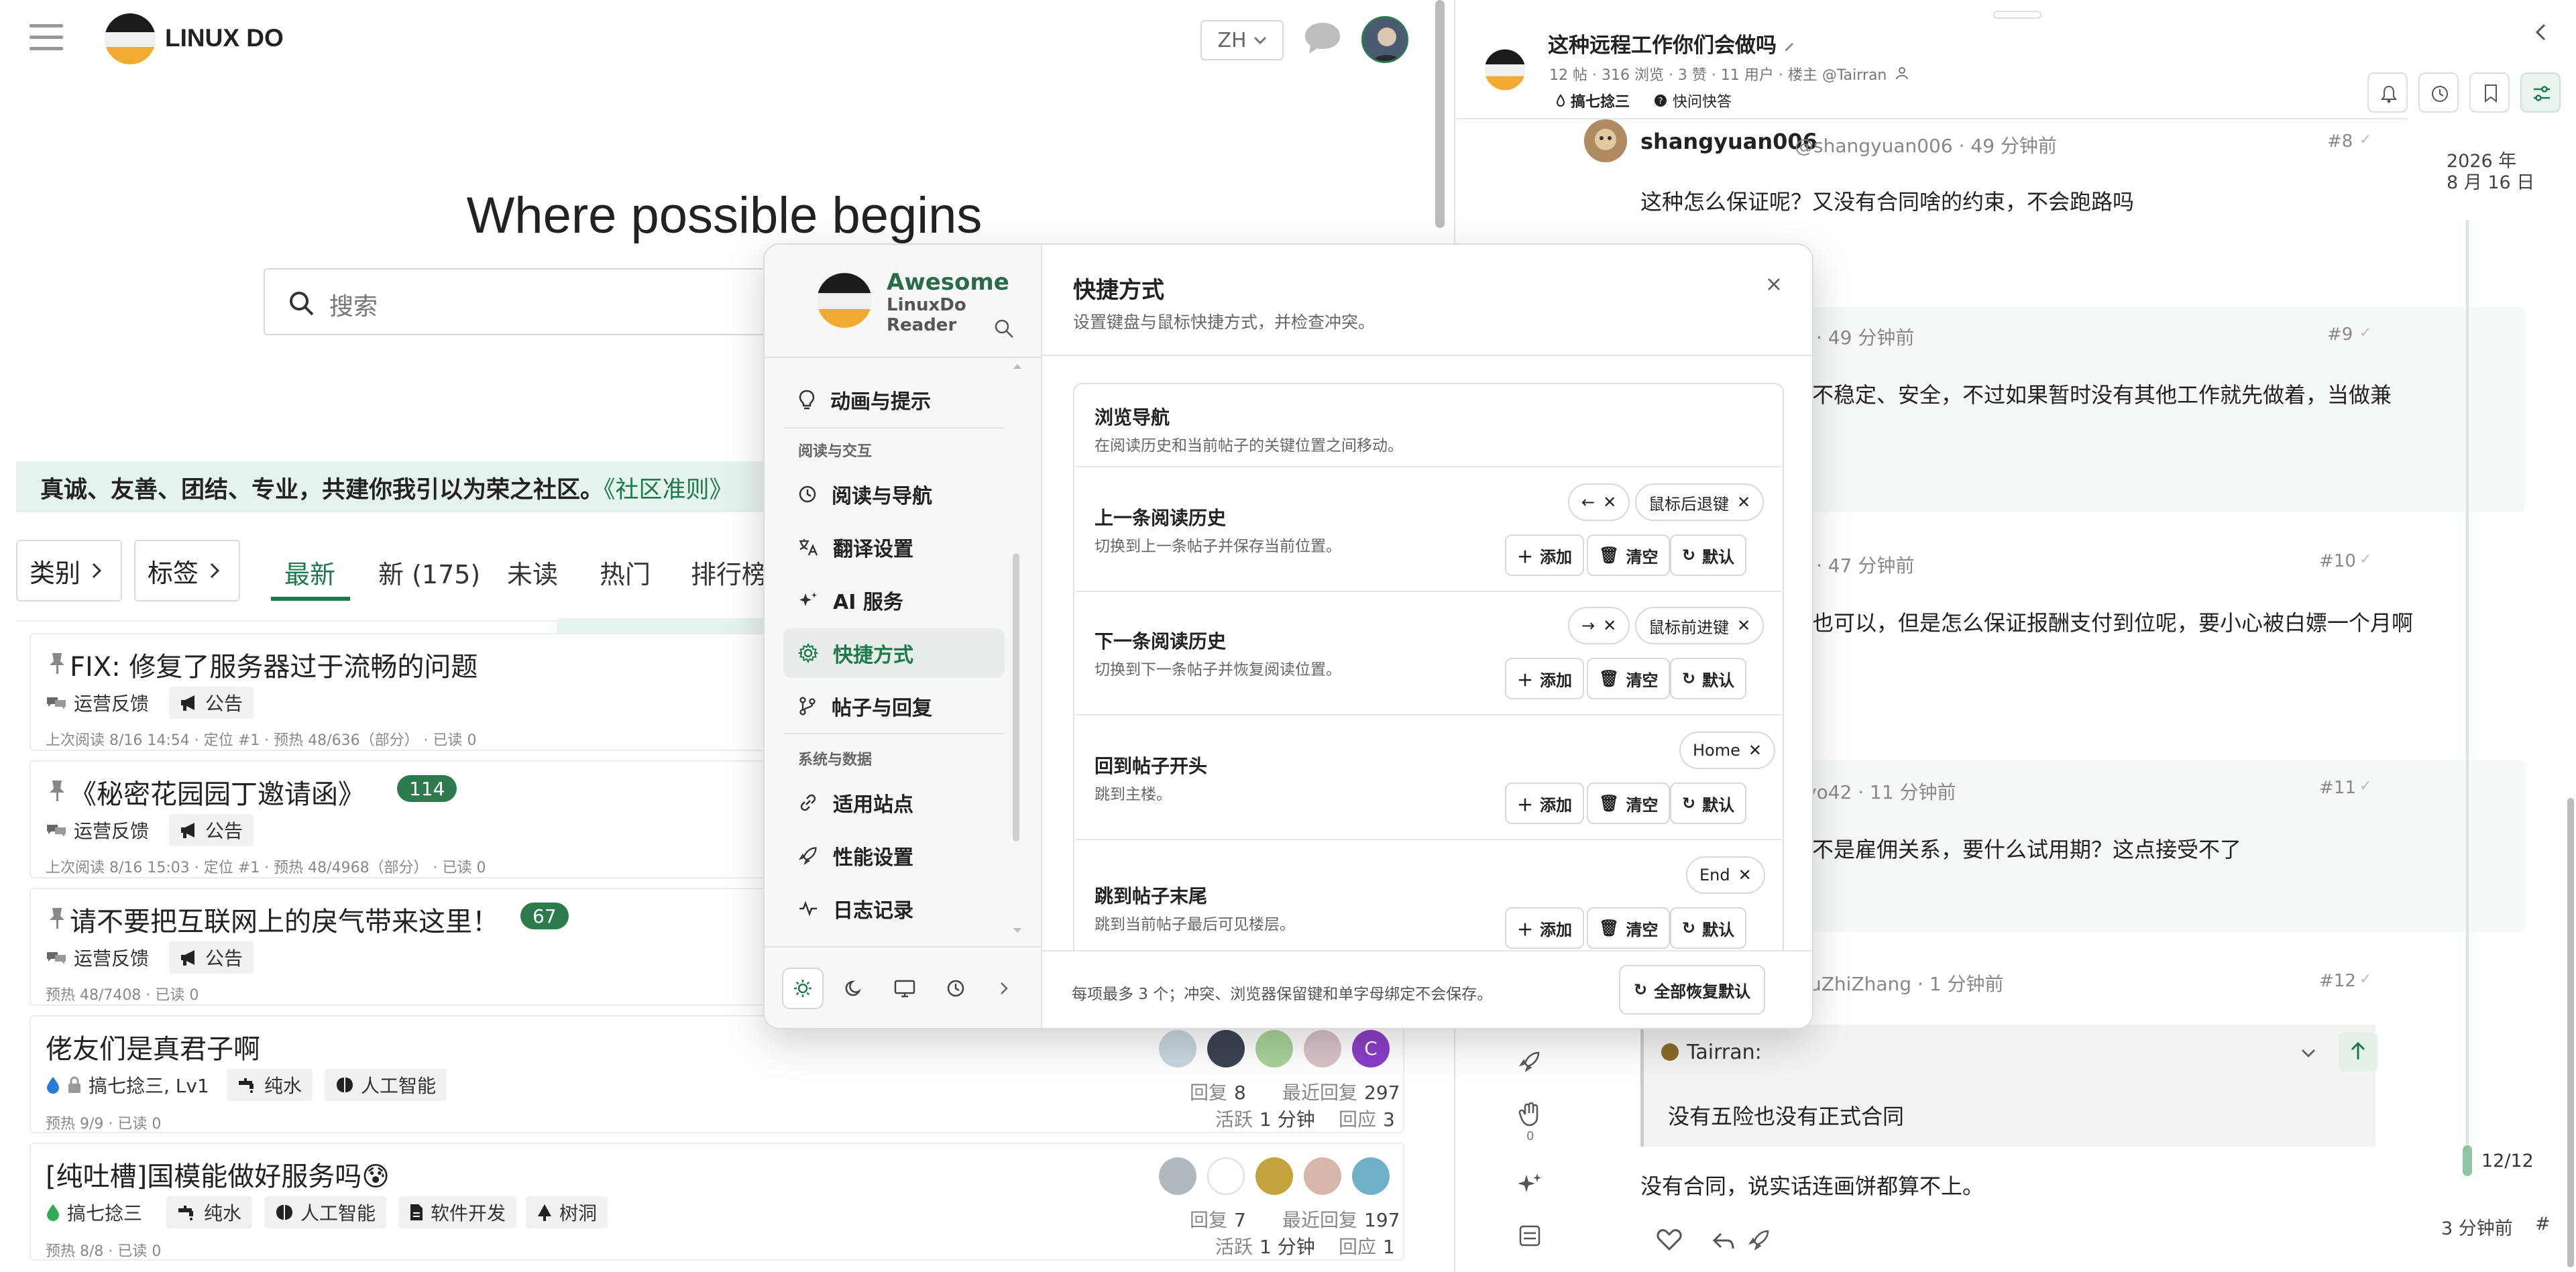 Image resolution: width=2576 pixels, height=1272 pixels. I want to click on participant-avatar: C, so click(1371, 1049).